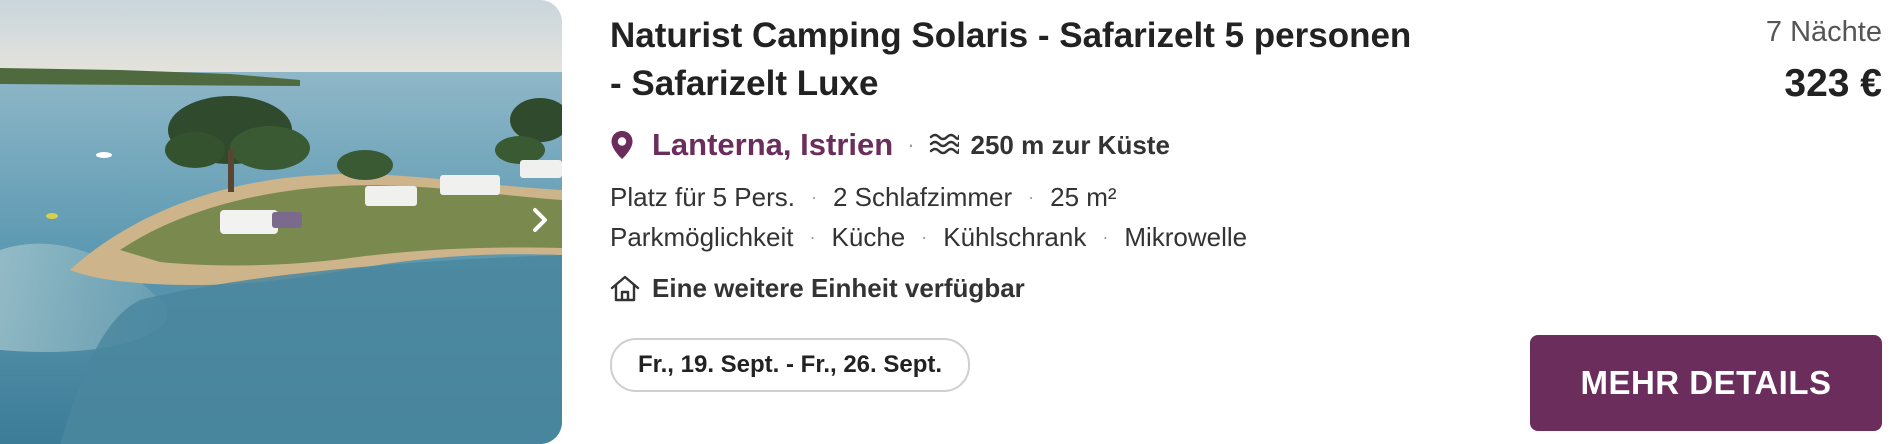 The image size is (1898, 444). I want to click on location-name: Lanterna, Istrien, so click(772, 145).